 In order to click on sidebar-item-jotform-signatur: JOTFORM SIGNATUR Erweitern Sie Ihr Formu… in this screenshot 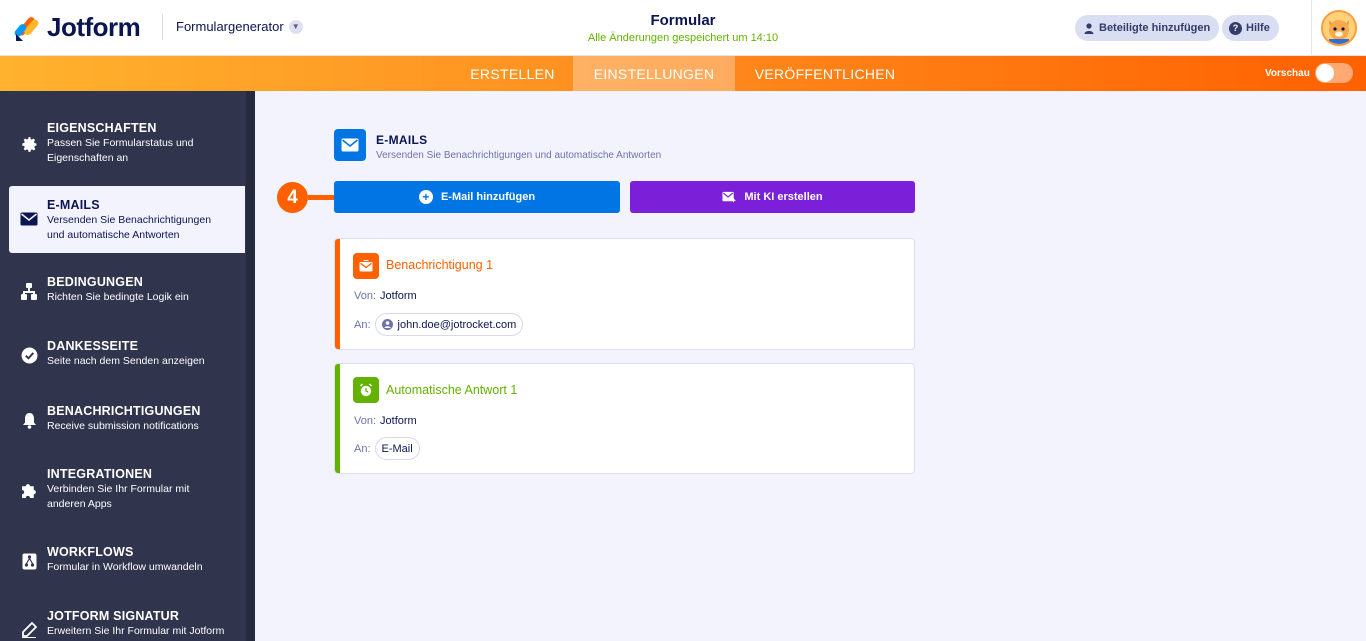, I will do `click(122, 620)`.